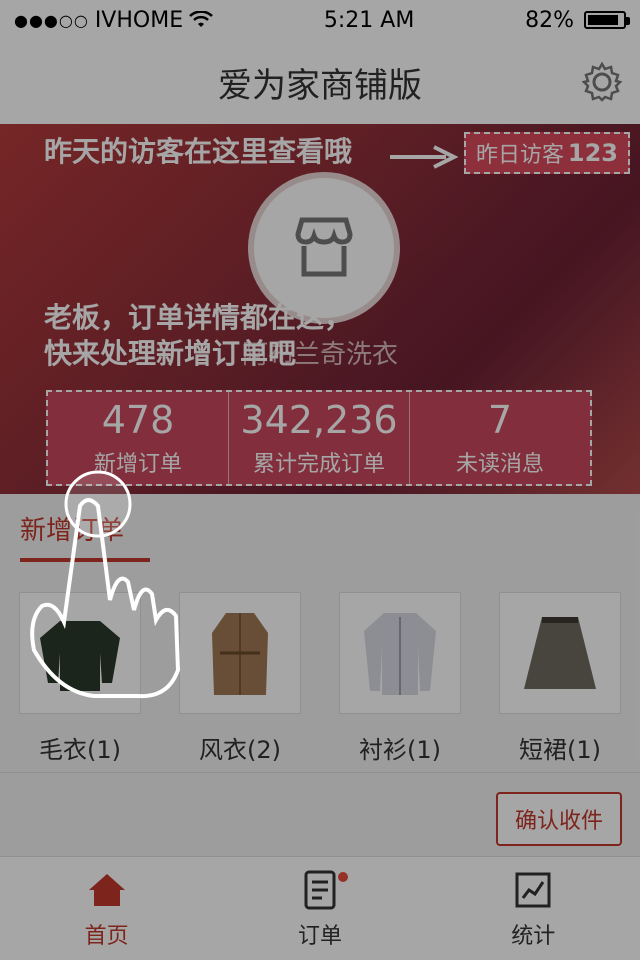 The image size is (640, 961). I want to click on tab-home: 首页, so click(107, 909).